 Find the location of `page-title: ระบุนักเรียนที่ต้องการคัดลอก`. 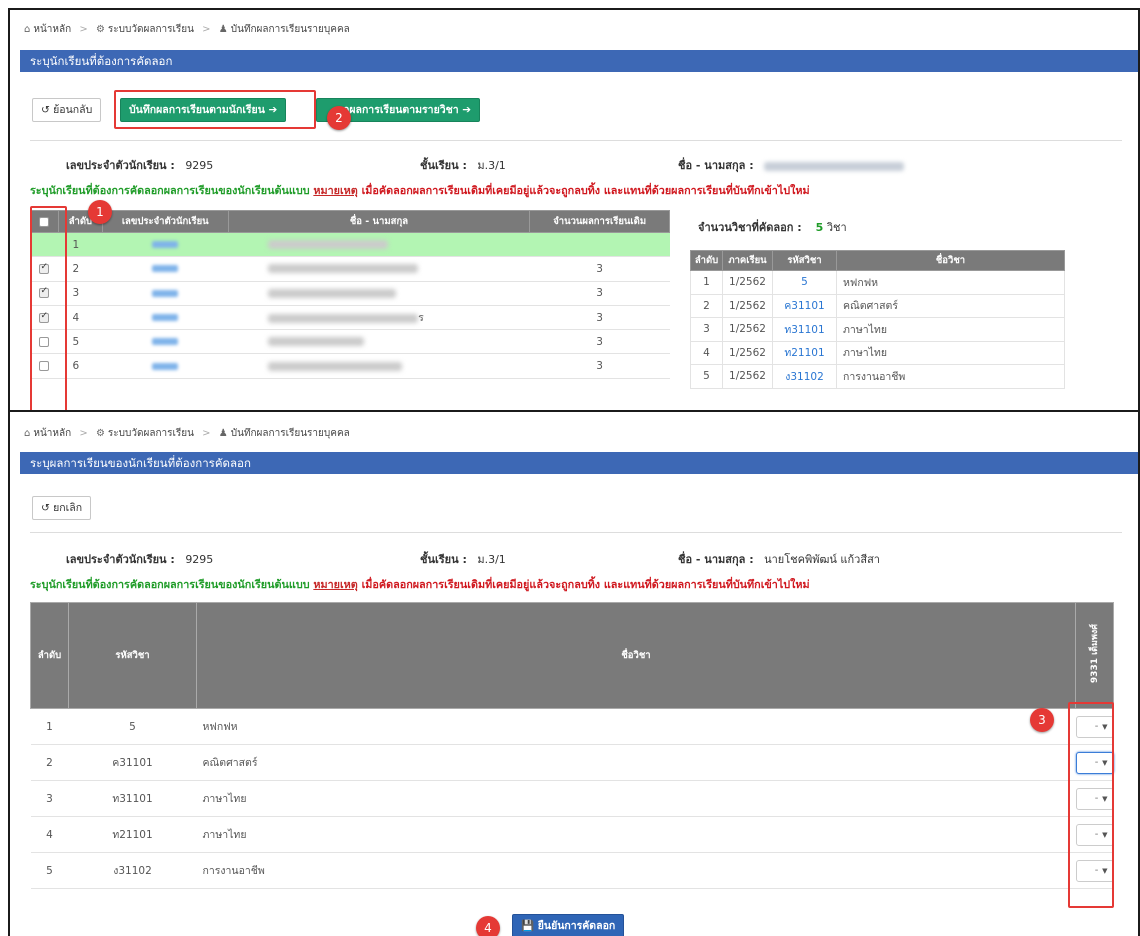

page-title: ระบุนักเรียนที่ต้องการคัดลอก is located at coordinates (579, 61).